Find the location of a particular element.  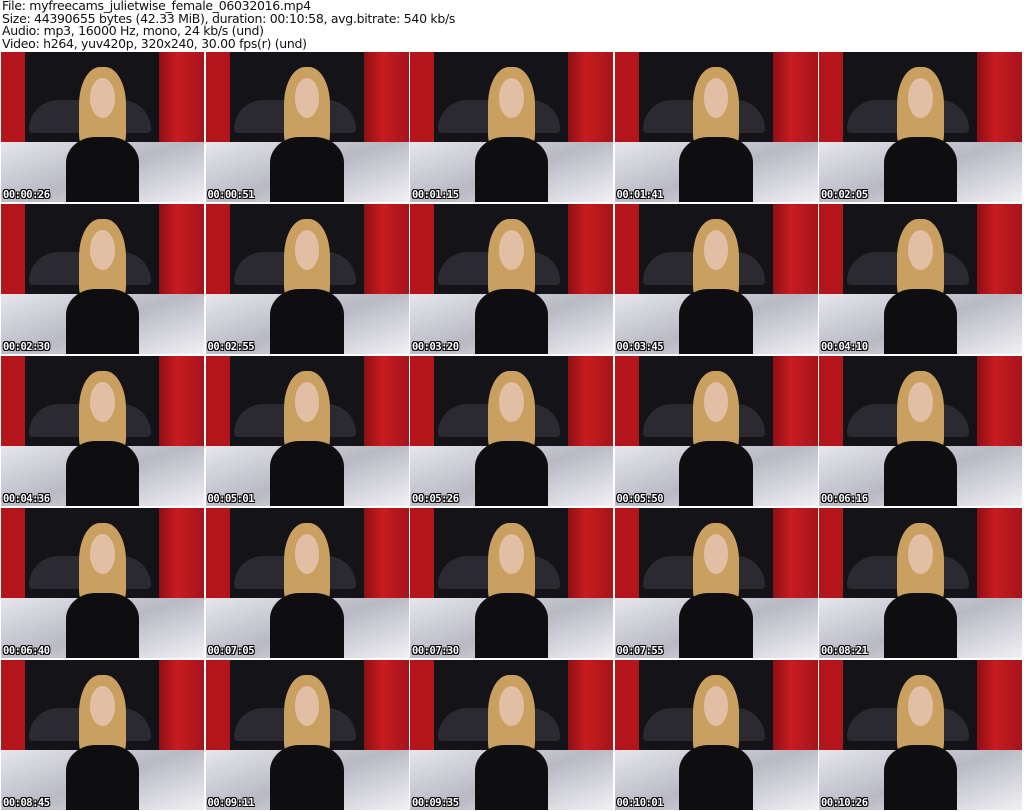

timestamp: 00:06:40 is located at coordinates (26, 651).